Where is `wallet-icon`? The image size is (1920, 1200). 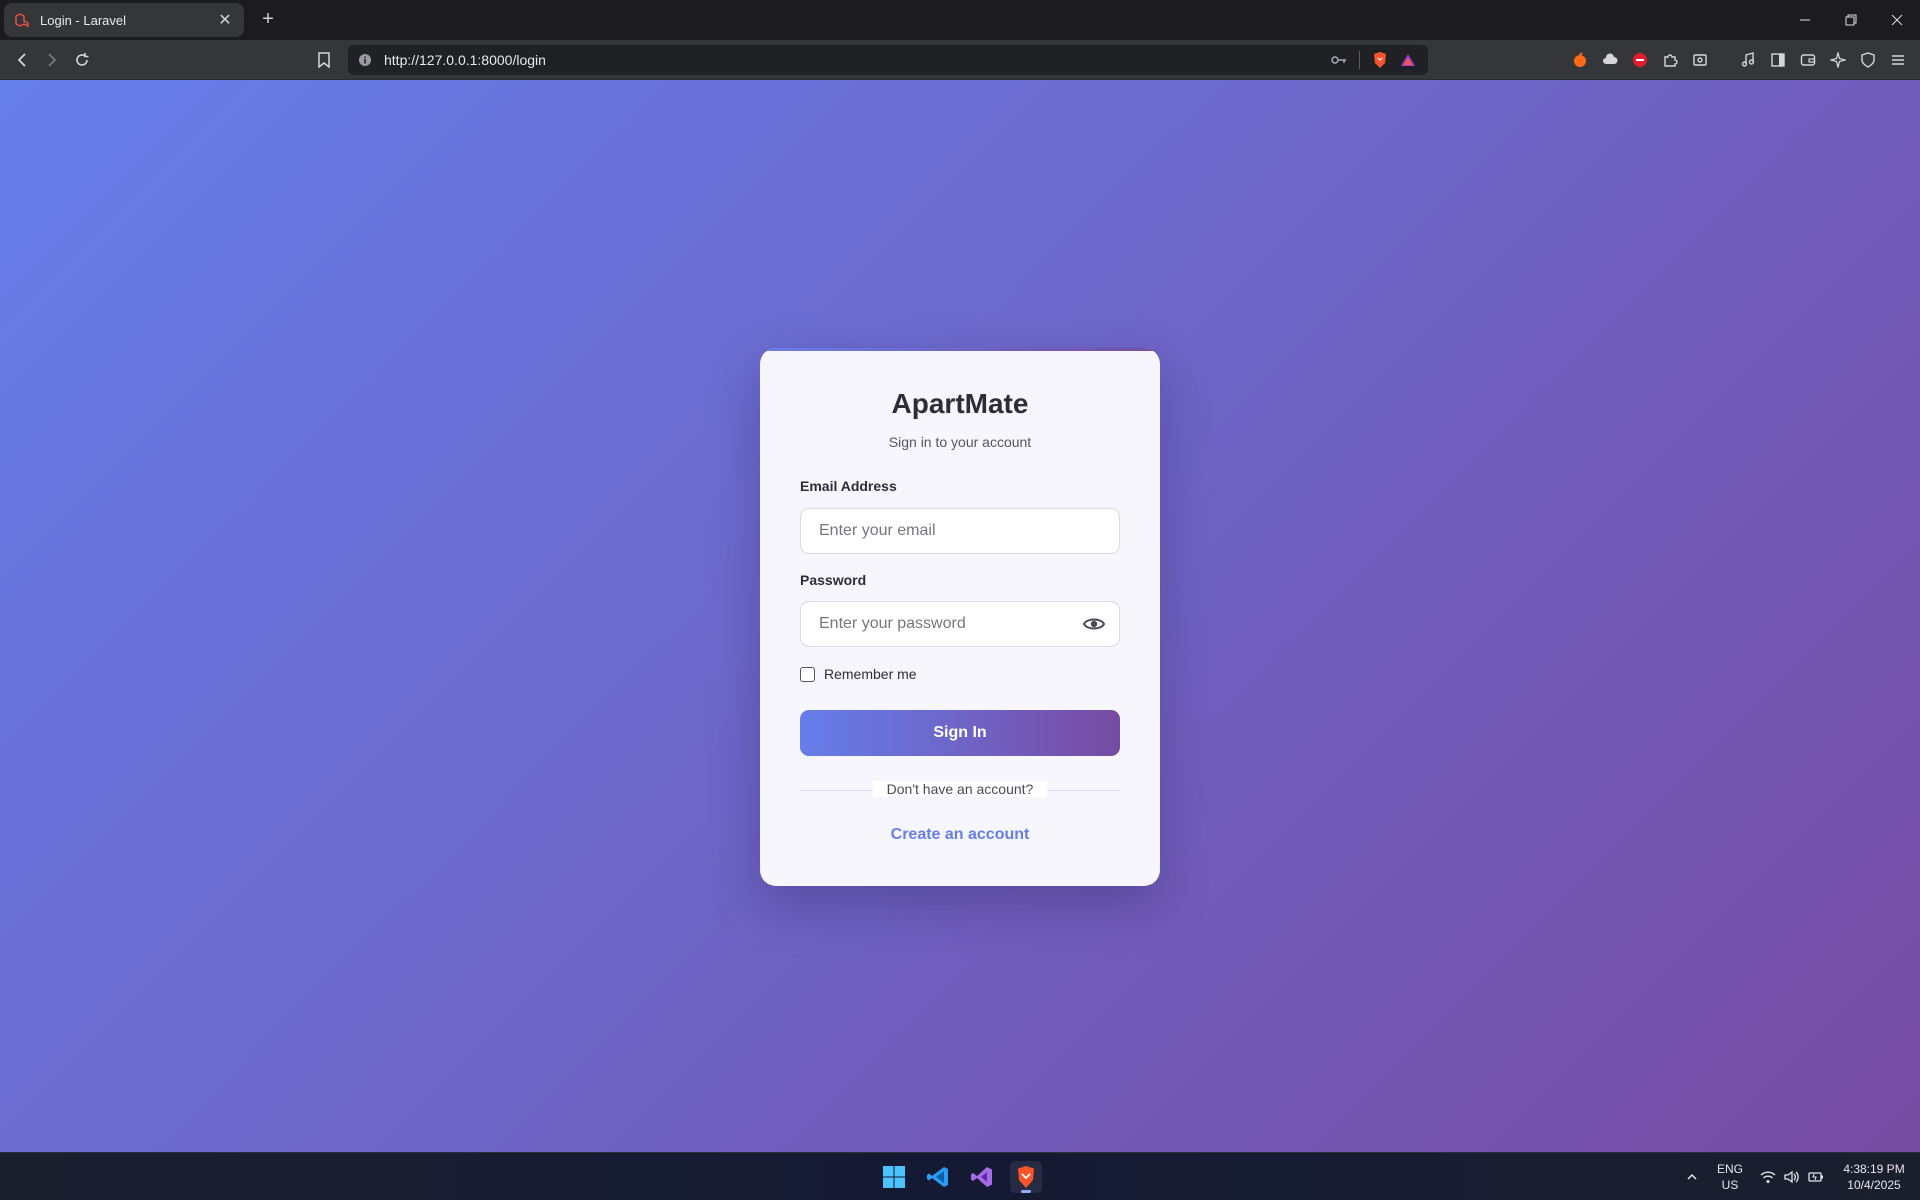
wallet-icon is located at coordinates (1808, 60).